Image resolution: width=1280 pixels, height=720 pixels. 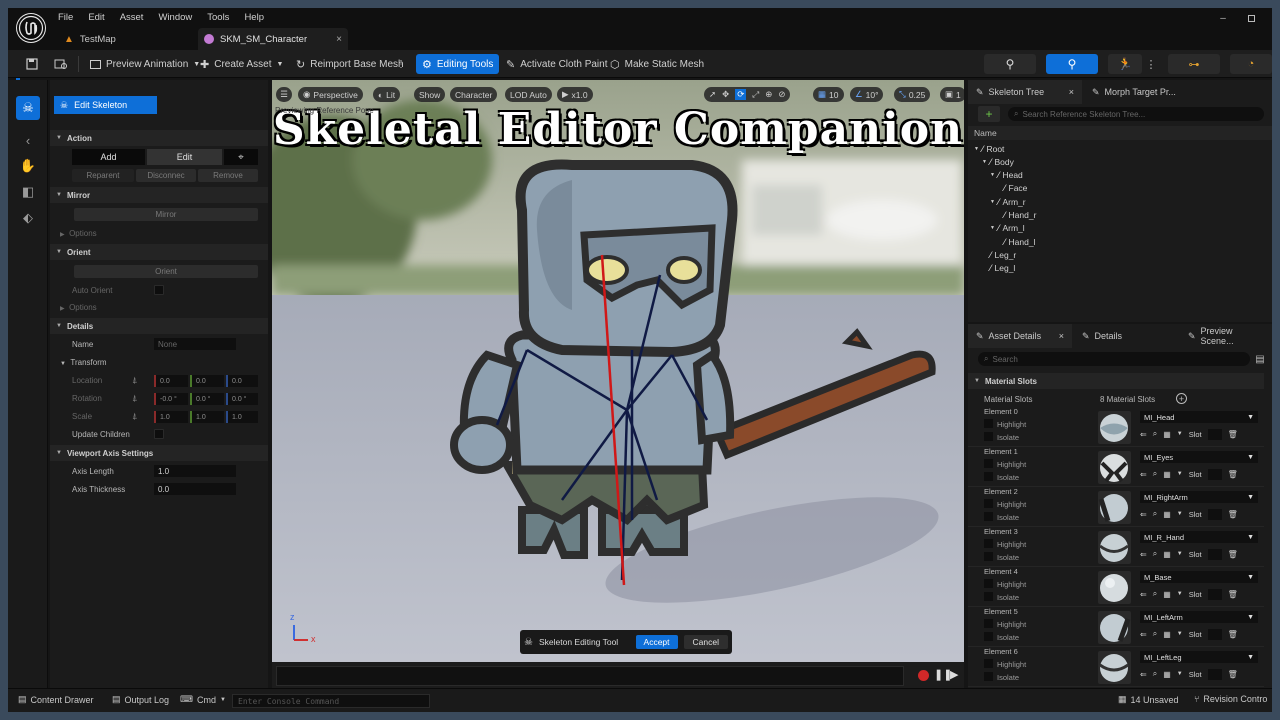 I want to click on tab-skeleton-tree: ✎ Skeleton Tree ×, so click(x=1025, y=92).